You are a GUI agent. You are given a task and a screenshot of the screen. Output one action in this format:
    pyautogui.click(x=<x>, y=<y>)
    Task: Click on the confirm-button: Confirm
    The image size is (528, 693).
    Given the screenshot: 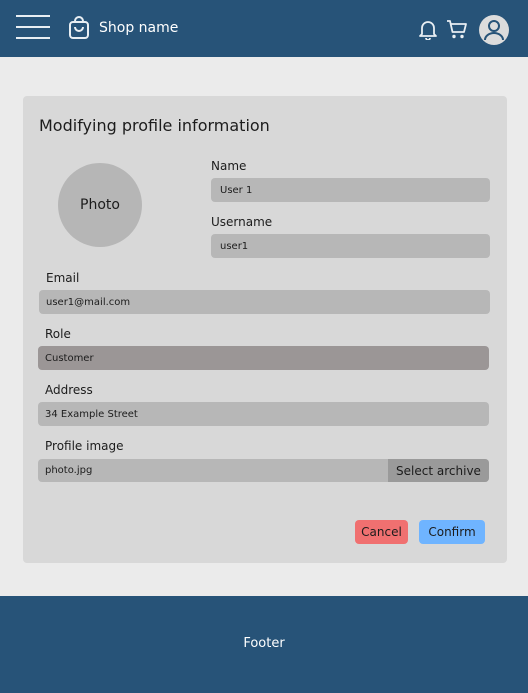 What is the action you would take?
    pyautogui.click(x=452, y=532)
    